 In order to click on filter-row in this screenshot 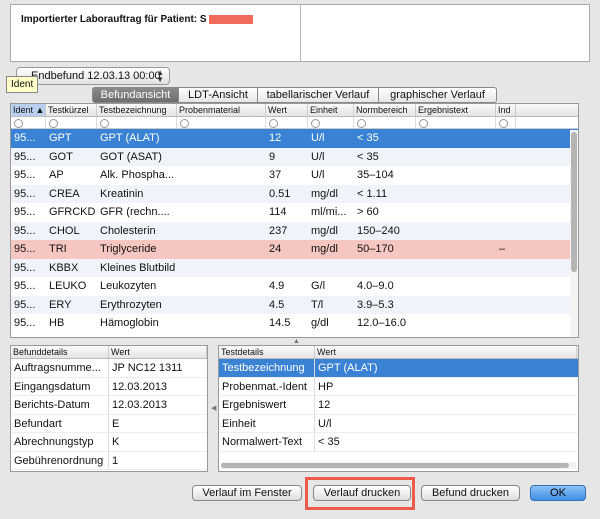, I will do `click(294, 123)`.